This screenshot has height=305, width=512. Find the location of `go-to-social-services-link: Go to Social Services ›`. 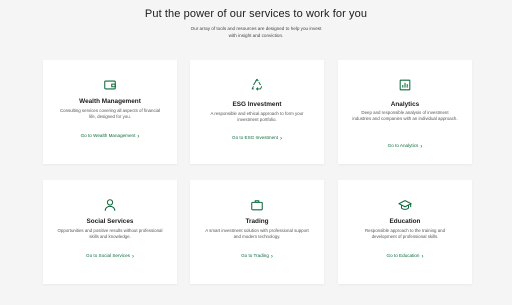

go-to-social-services-link: Go to Social Services › is located at coordinates (110, 256).